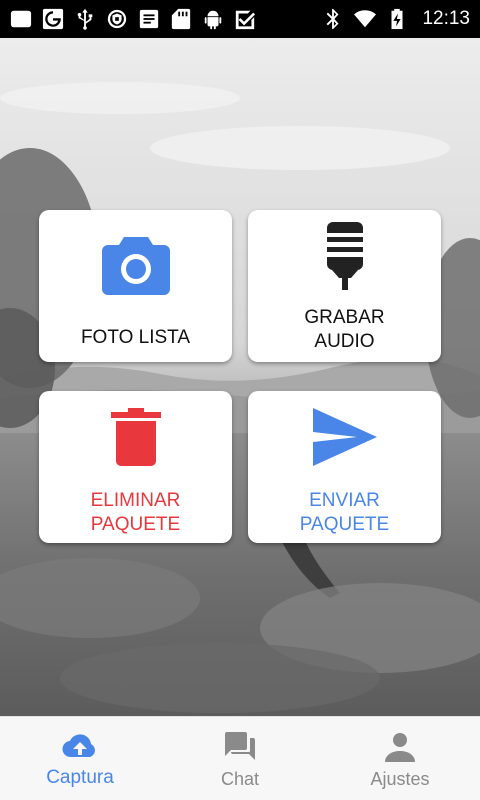 This screenshot has width=480, height=800. I want to click on android-icon, so click(213, 19).